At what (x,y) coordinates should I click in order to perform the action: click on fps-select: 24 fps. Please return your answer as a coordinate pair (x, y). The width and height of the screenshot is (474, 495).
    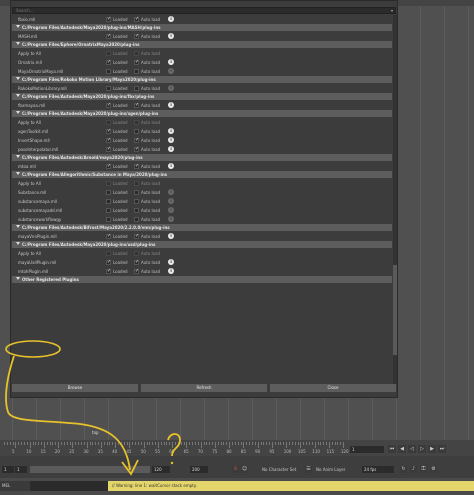
    Looking at the image, I should click on (378, 469).